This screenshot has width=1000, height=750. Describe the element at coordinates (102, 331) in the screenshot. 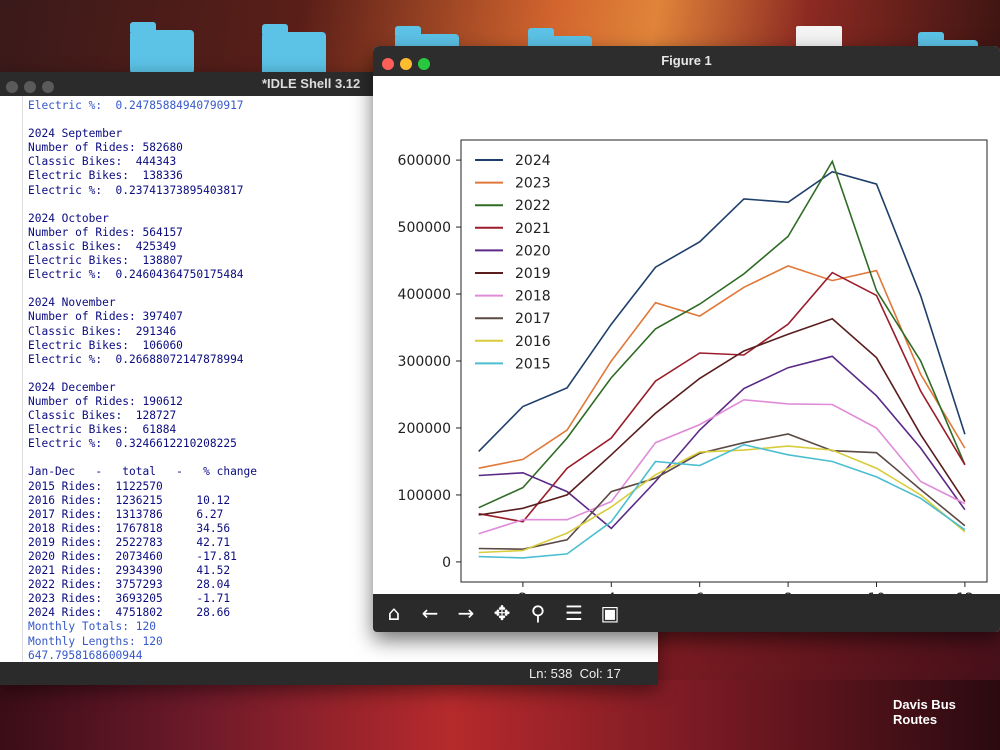

I see `shell-line: Classic Bikes: 291346` at that location.